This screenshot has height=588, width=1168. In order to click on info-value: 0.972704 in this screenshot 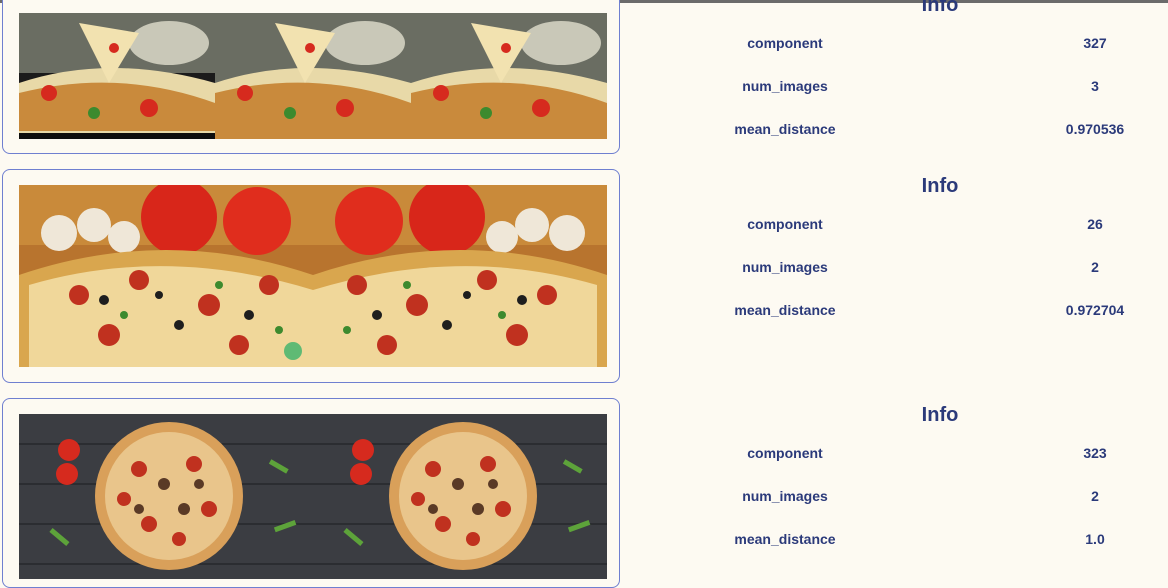, I will do `click(1095, 310)`.